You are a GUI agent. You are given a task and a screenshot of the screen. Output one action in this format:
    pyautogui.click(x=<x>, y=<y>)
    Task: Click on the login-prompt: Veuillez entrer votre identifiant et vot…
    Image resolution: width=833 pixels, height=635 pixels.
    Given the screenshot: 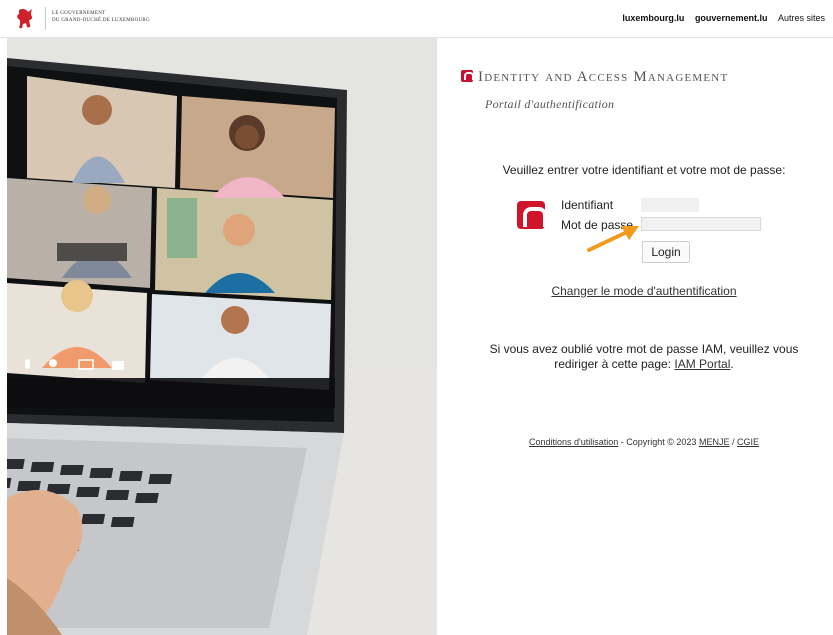 What is the action you would take?
    pyautogui.click(x=644, y=170)
    